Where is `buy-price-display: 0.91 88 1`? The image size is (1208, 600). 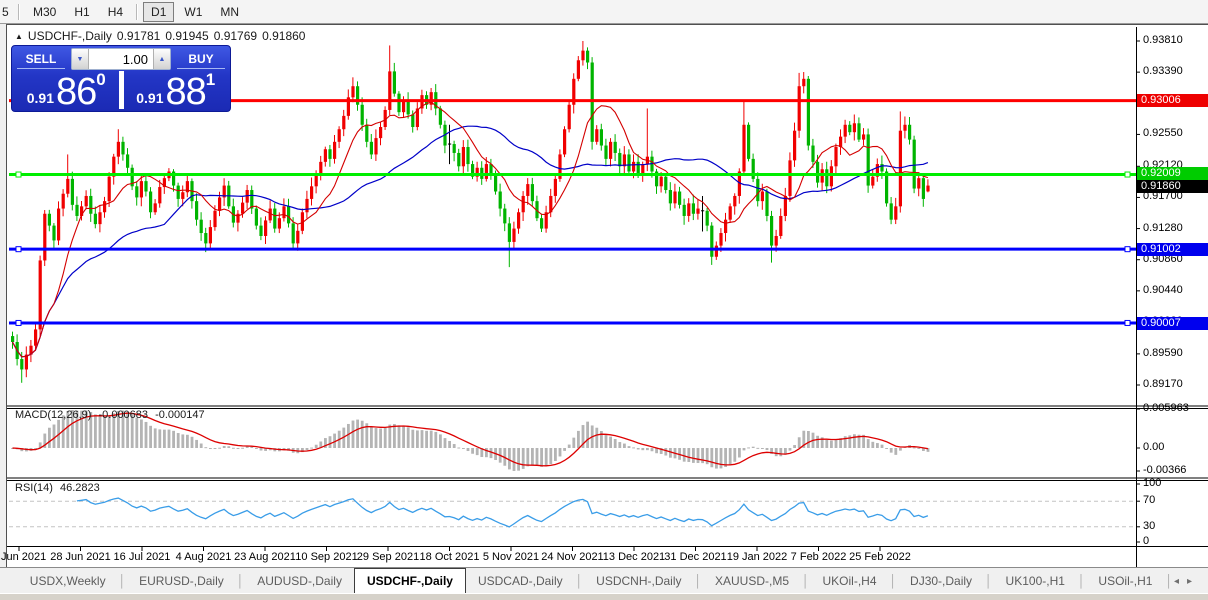
buy-price-display: 0.91 88 1 is located at coordinates (176, 91).